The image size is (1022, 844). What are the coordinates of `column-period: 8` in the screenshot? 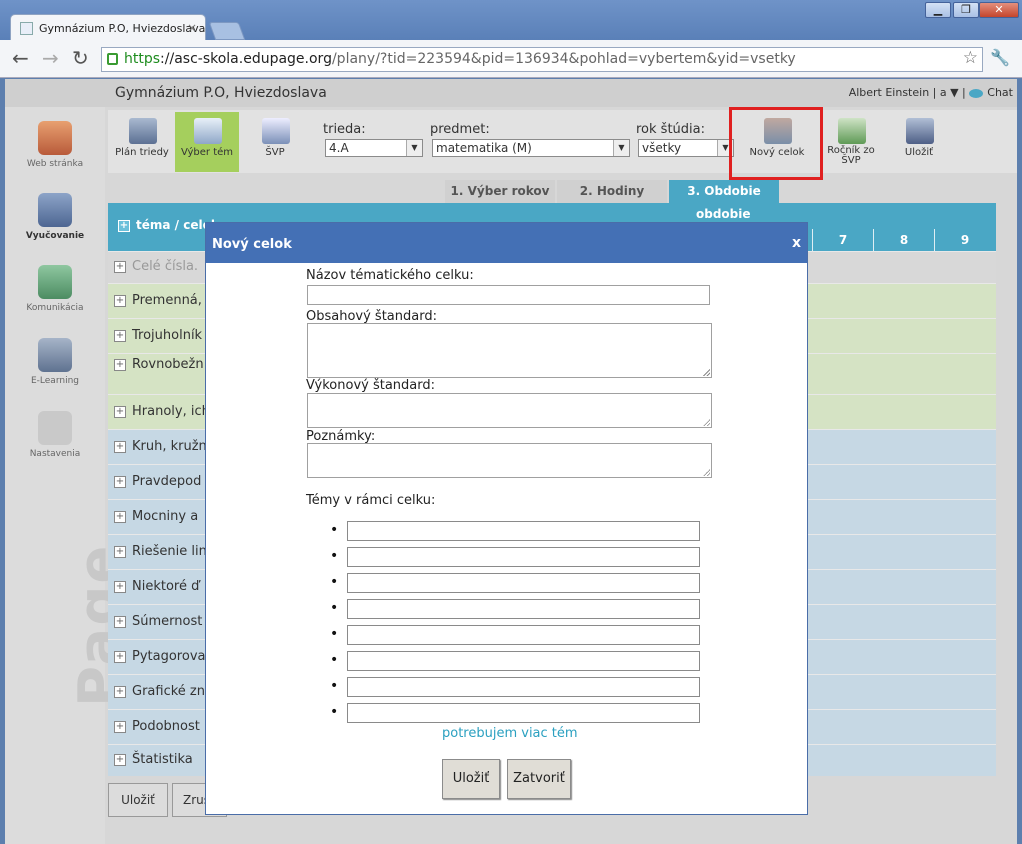 It's located at (903, 240).